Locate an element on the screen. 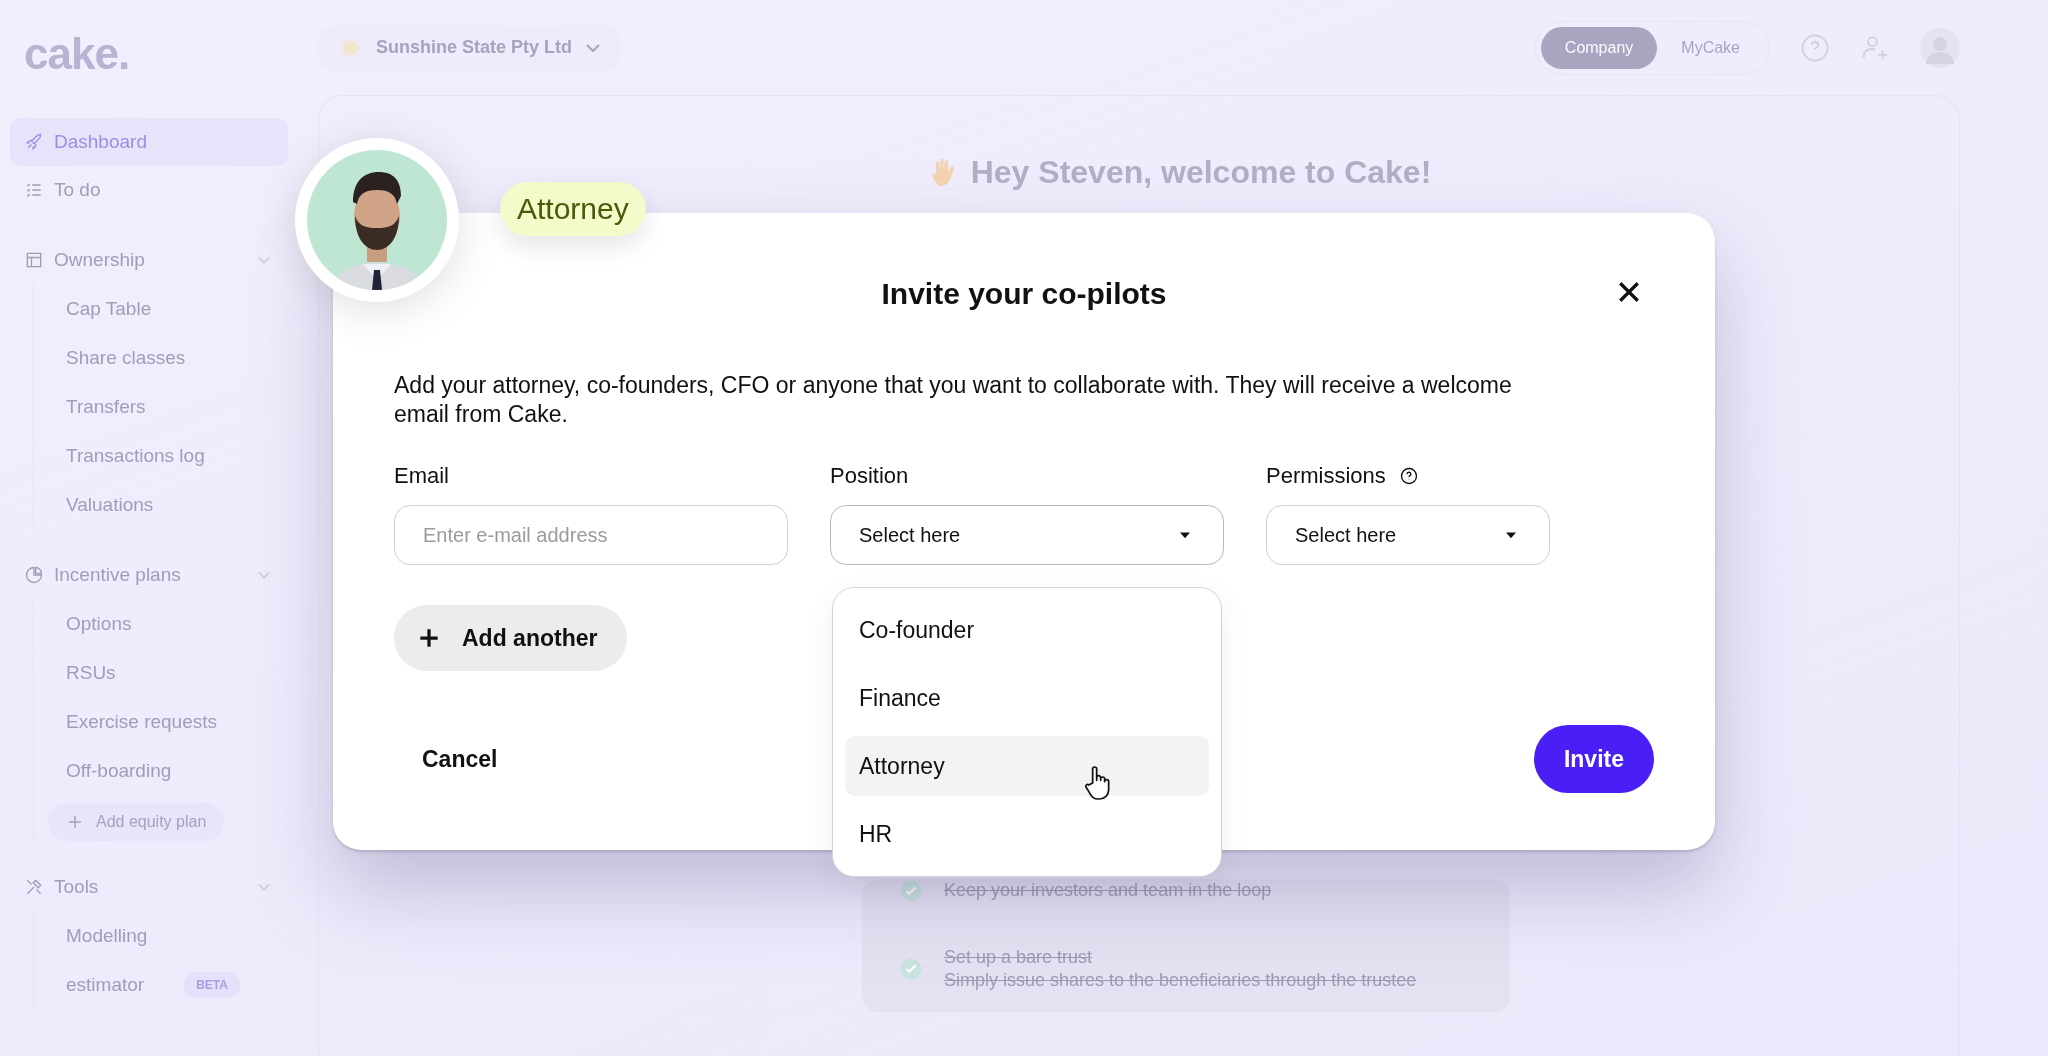  cancel-button: Cancel is located at coordinates (460, 759).